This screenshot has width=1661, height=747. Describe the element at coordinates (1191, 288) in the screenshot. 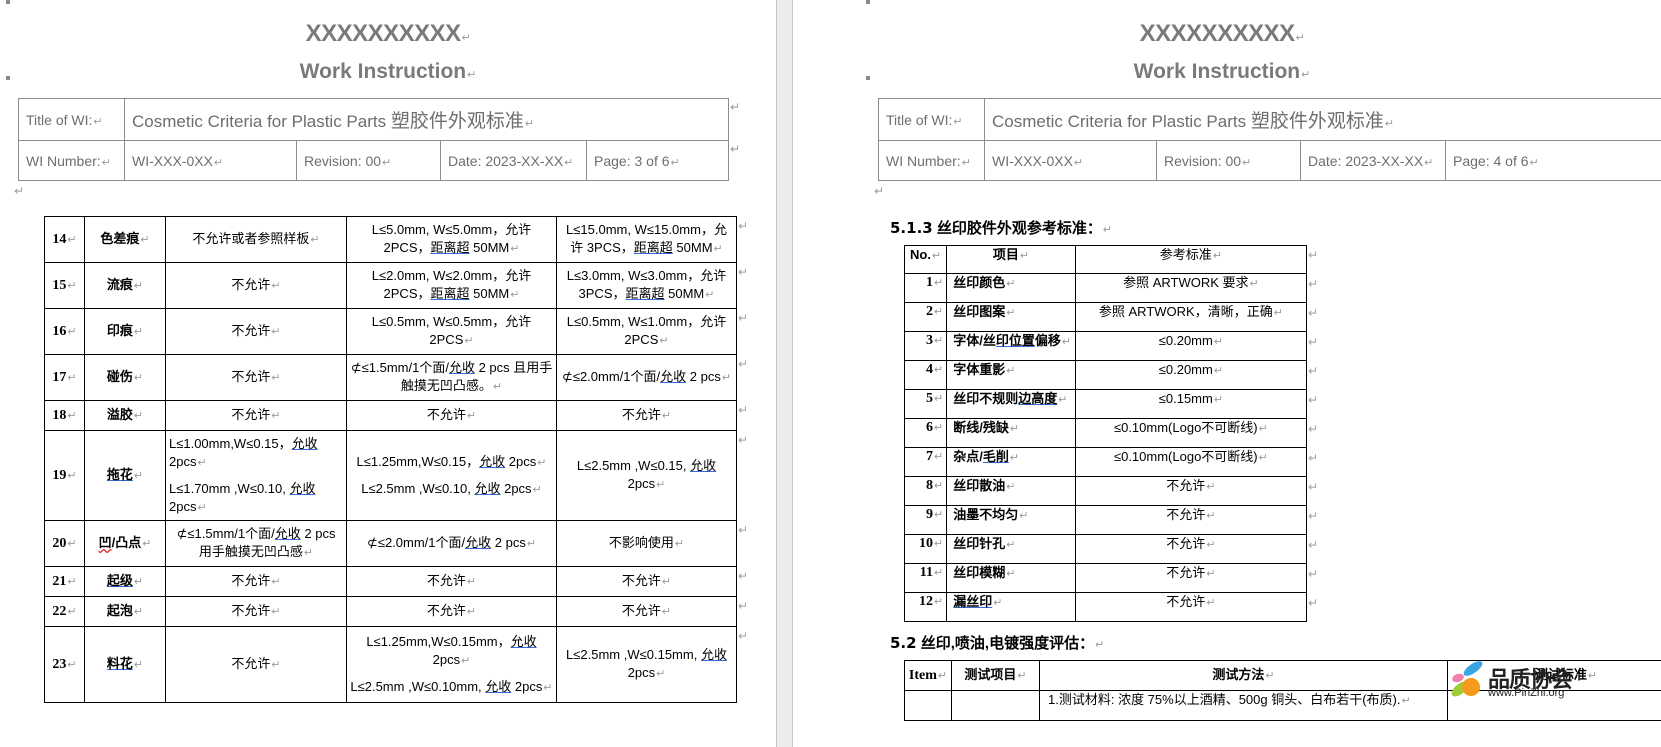

I see `std-value-cell: 参照 ARTWORK 要求↵` at that location.